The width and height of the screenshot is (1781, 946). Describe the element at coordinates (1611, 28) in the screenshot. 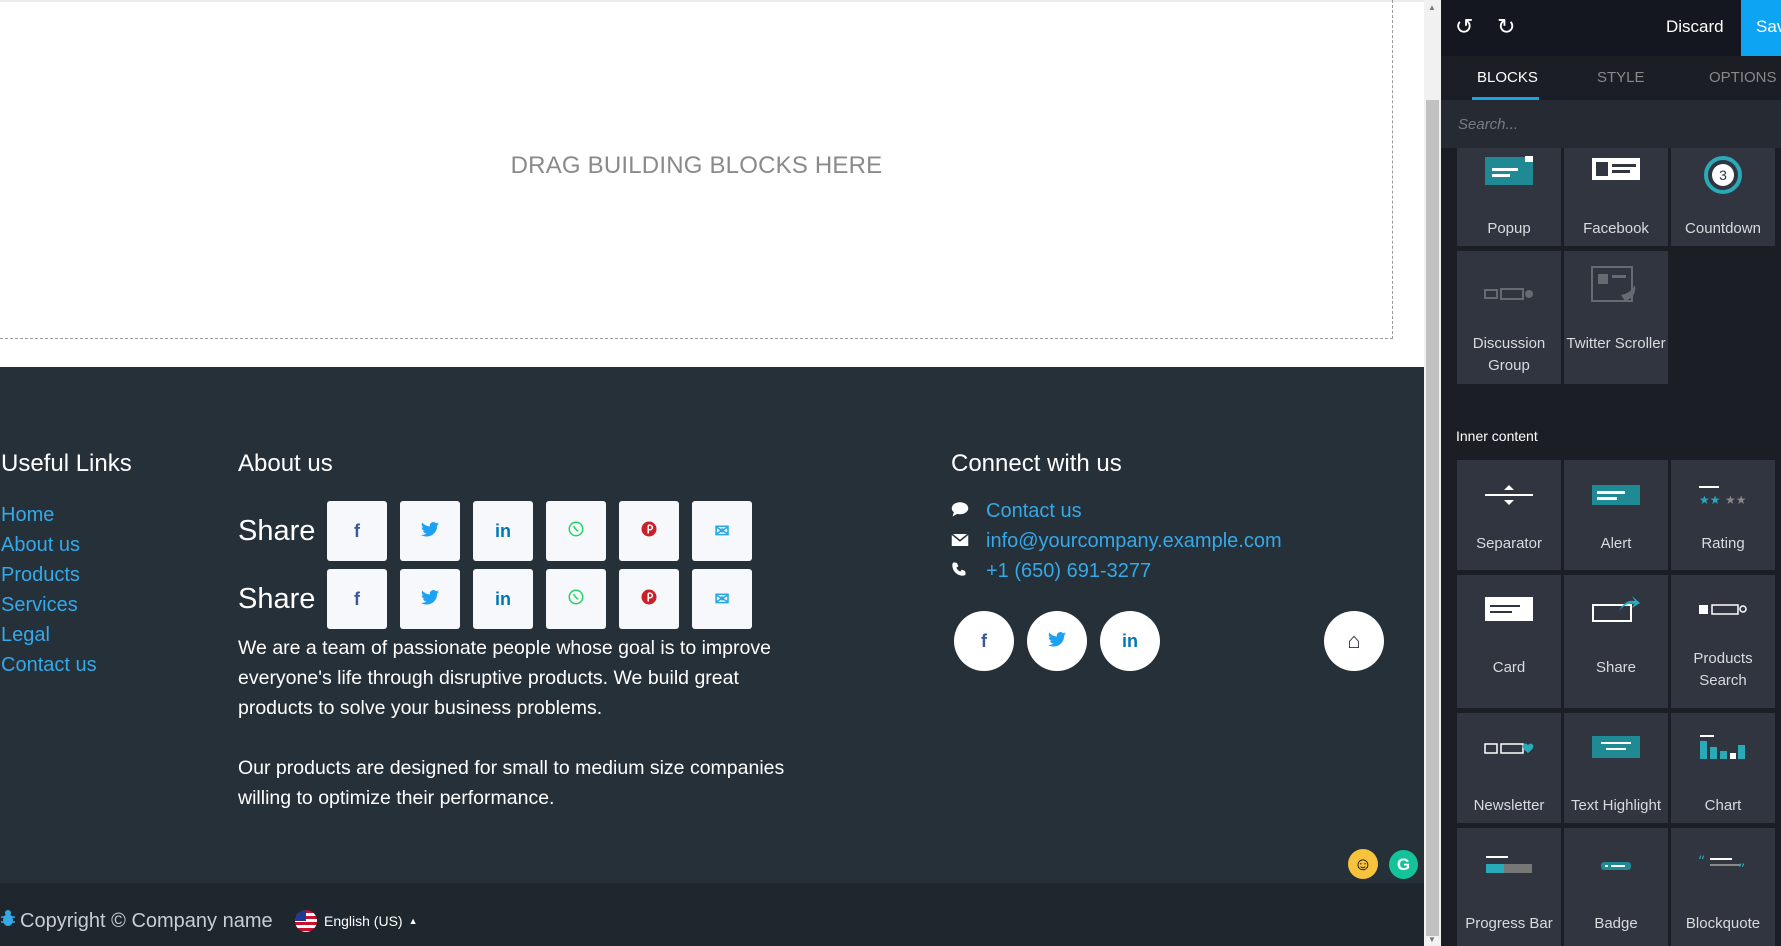

I see `editor-topbar: ↺ ↻ Discard Sav` at that location.